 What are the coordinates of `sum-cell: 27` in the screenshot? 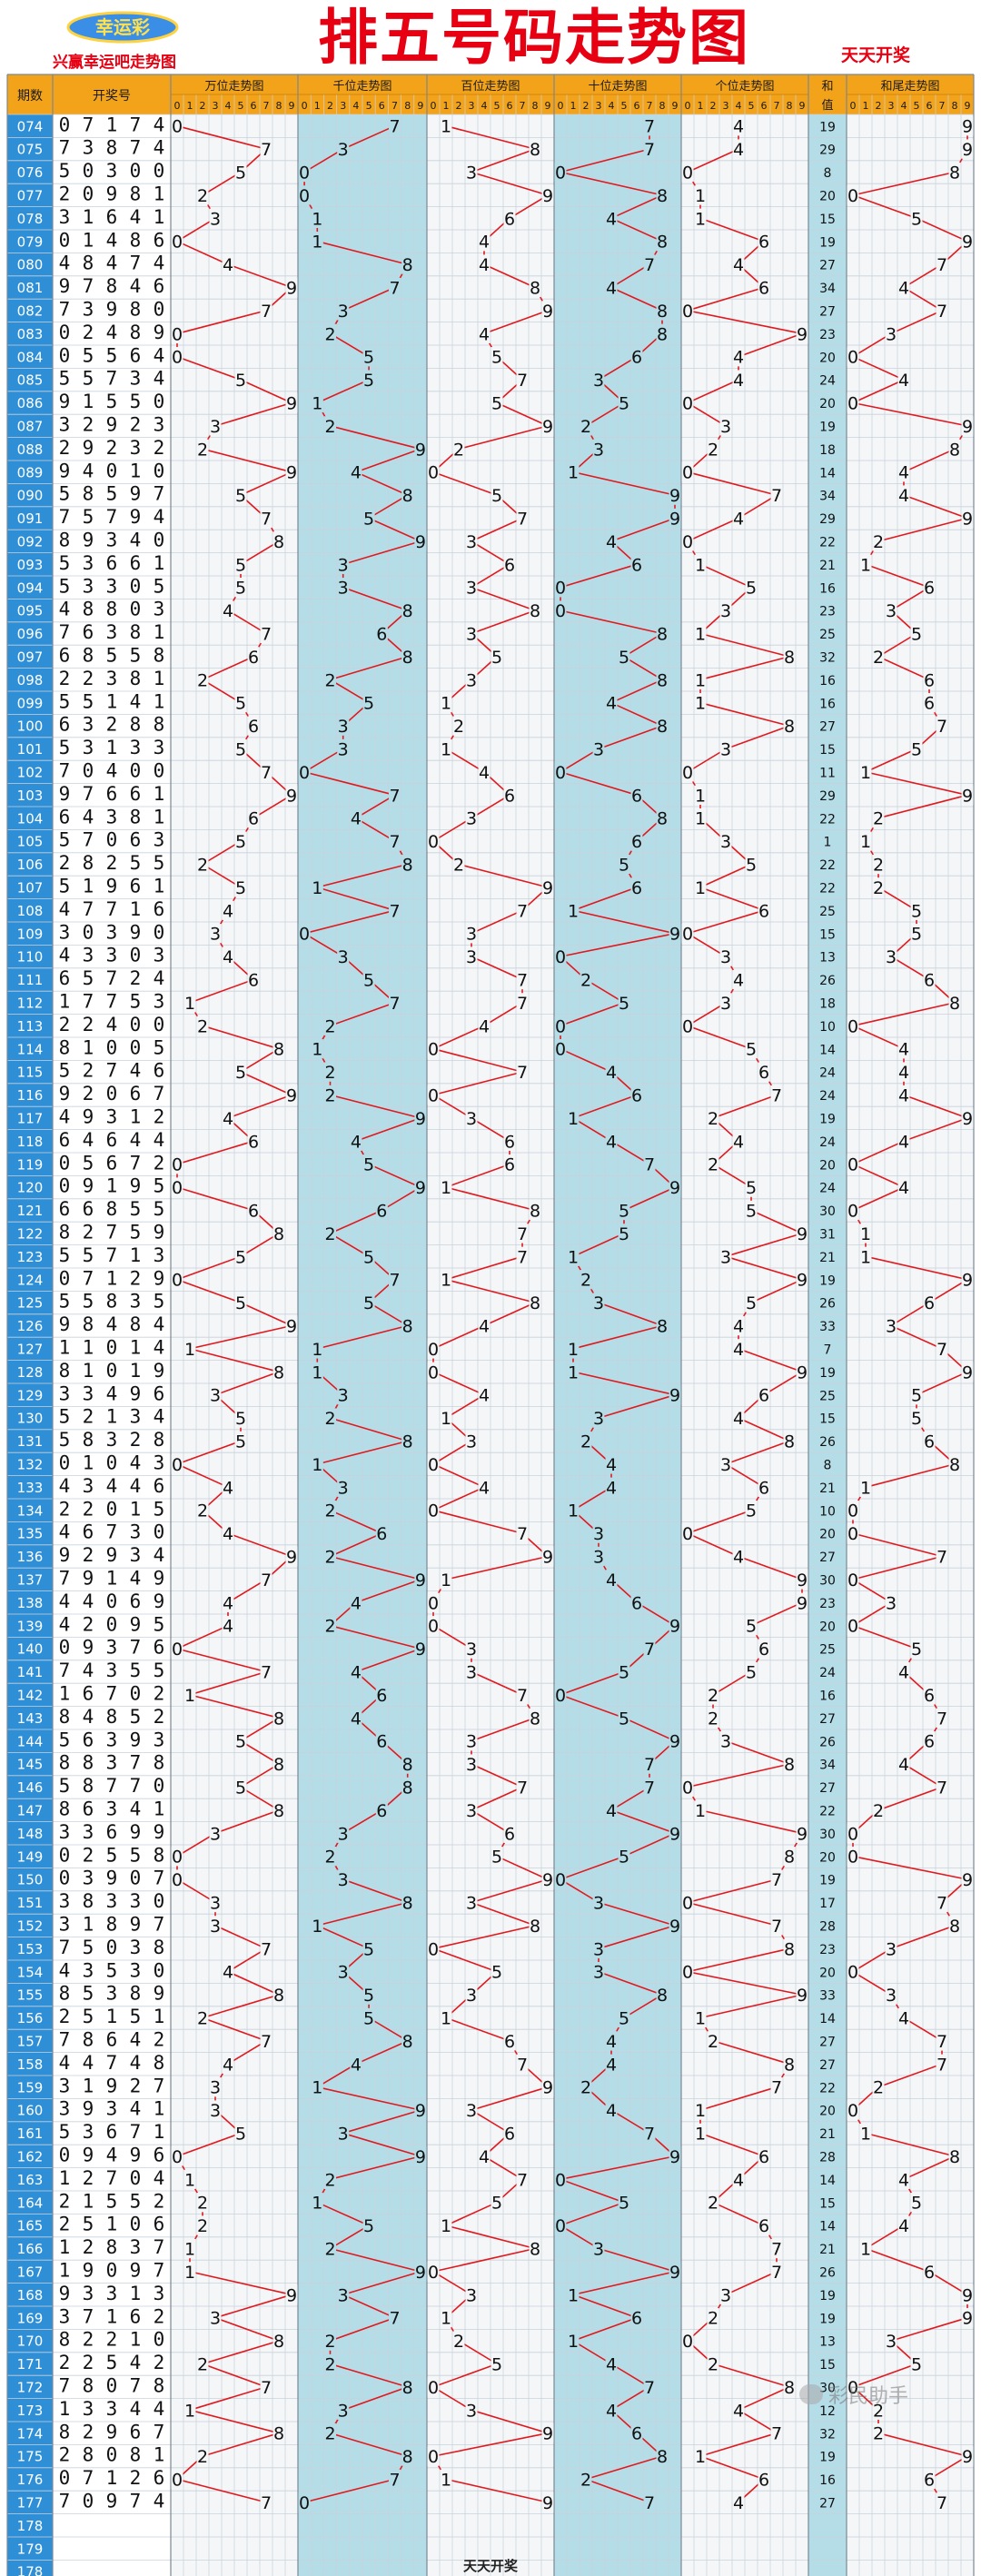 It's located at (828, 2503).